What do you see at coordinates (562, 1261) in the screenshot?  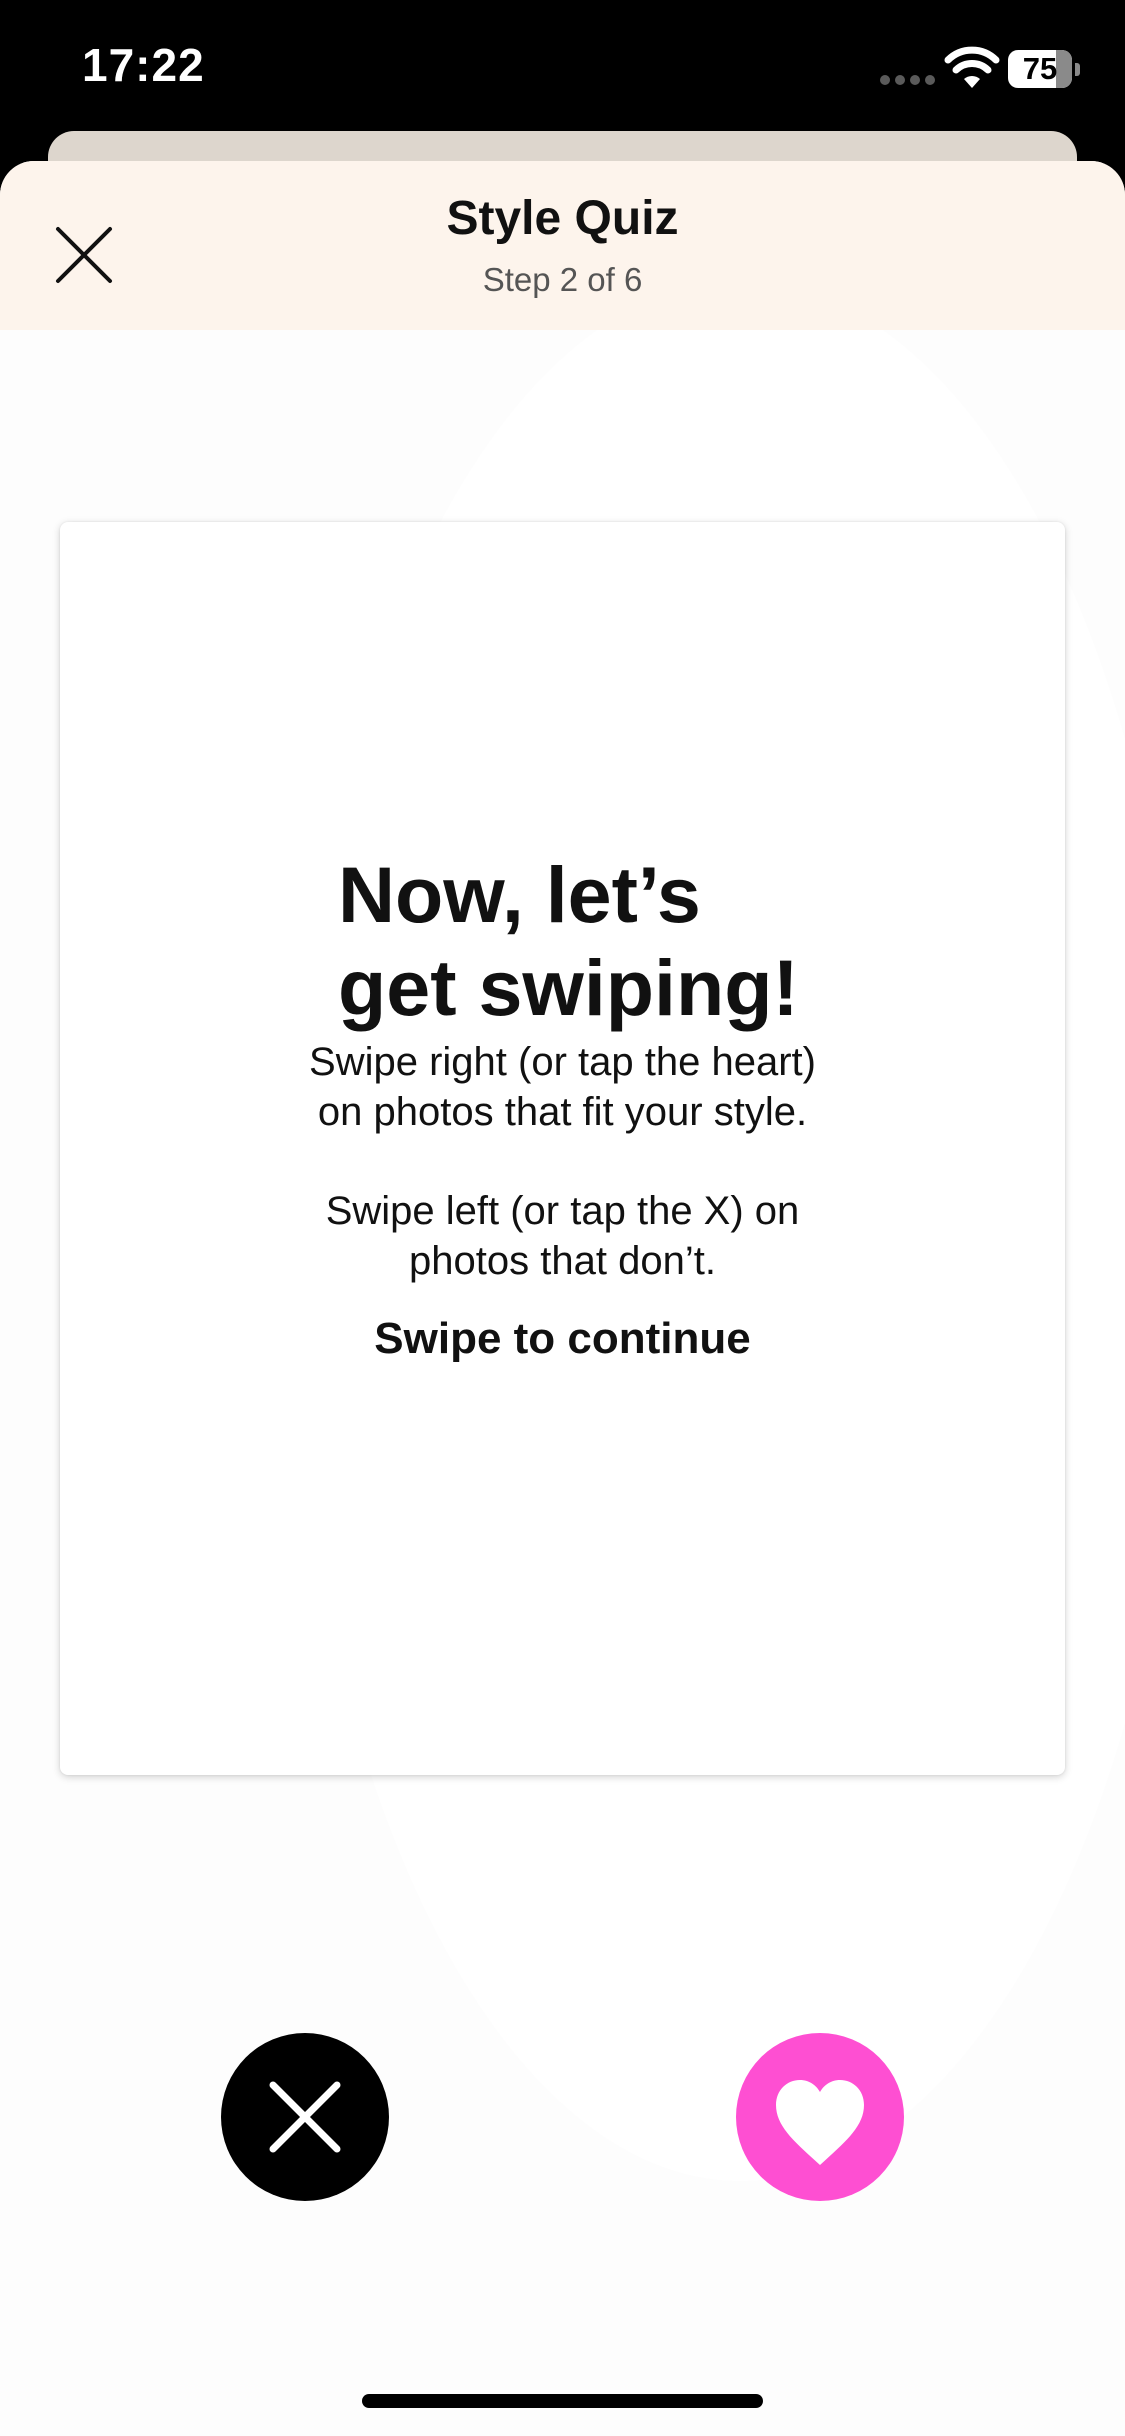 I see `instruction-line: photos that don’t.` at bounding box center [562, 1261].